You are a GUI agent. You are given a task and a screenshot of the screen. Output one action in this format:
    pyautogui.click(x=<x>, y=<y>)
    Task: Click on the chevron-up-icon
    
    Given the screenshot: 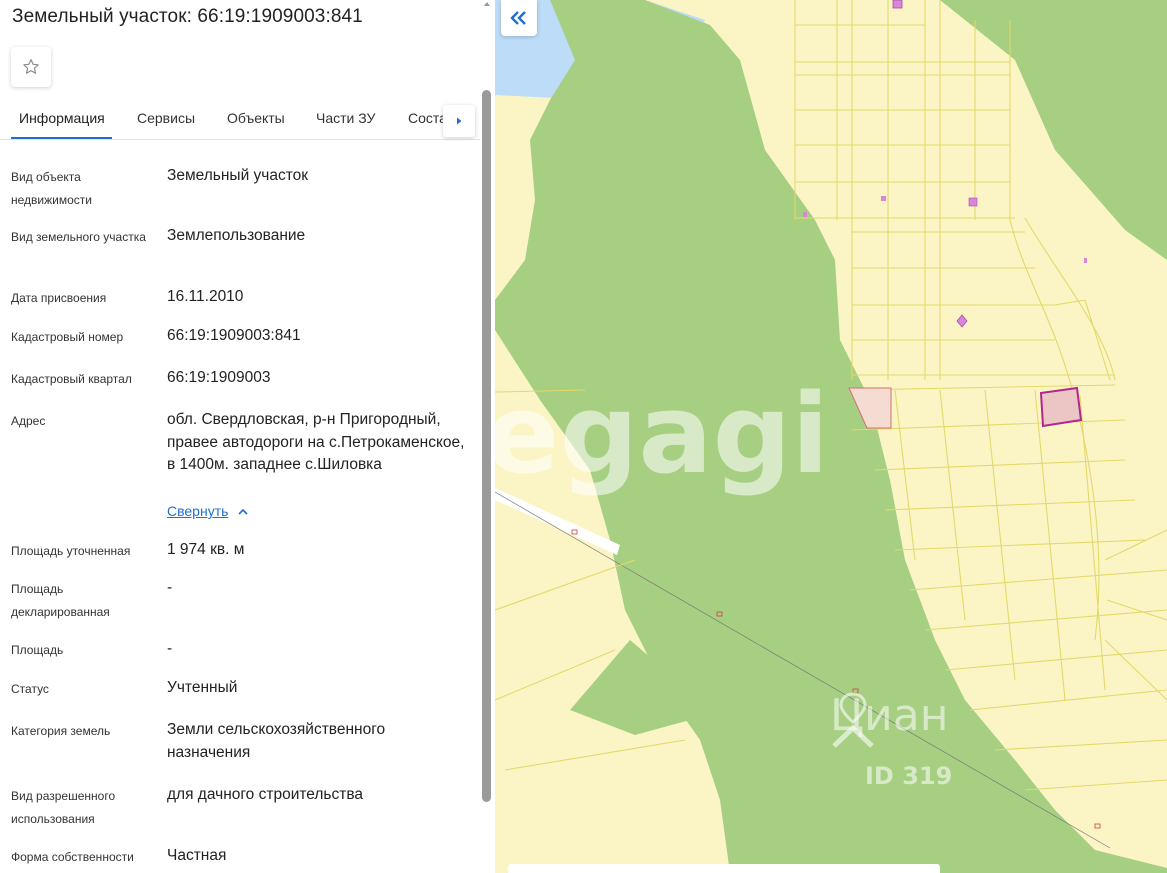 What is the action you would take?
    pyautogui.click(x=243, y=511)
    